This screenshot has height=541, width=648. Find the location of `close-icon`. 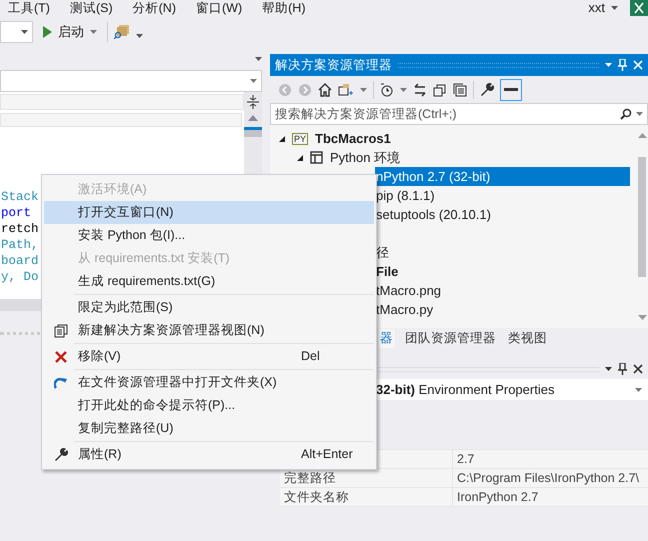

close-icon is located at coordinates (638, 369).